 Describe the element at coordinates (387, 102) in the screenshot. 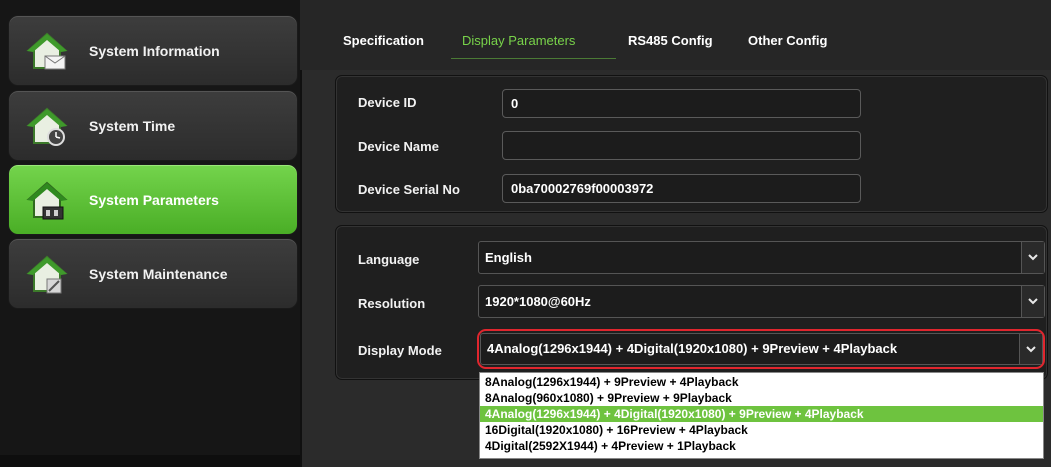

I see `device-id-label: Device ID` at that location.